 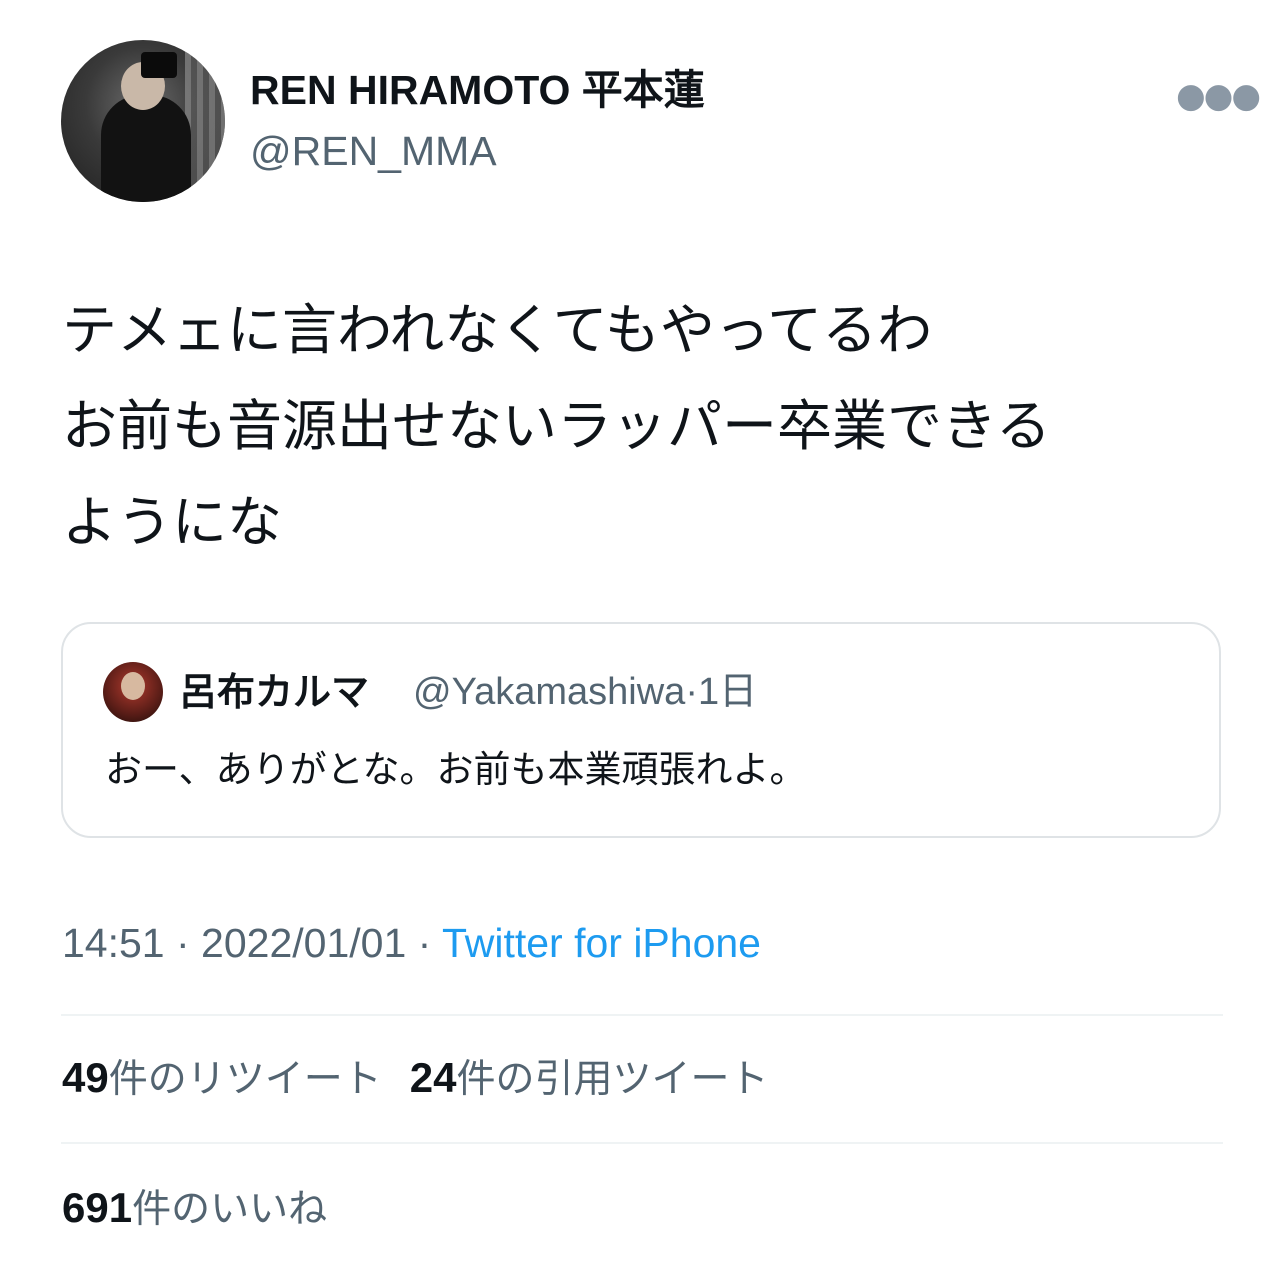 I want to click on author-handle: @REN_MMA, so click(x=373, y=151).